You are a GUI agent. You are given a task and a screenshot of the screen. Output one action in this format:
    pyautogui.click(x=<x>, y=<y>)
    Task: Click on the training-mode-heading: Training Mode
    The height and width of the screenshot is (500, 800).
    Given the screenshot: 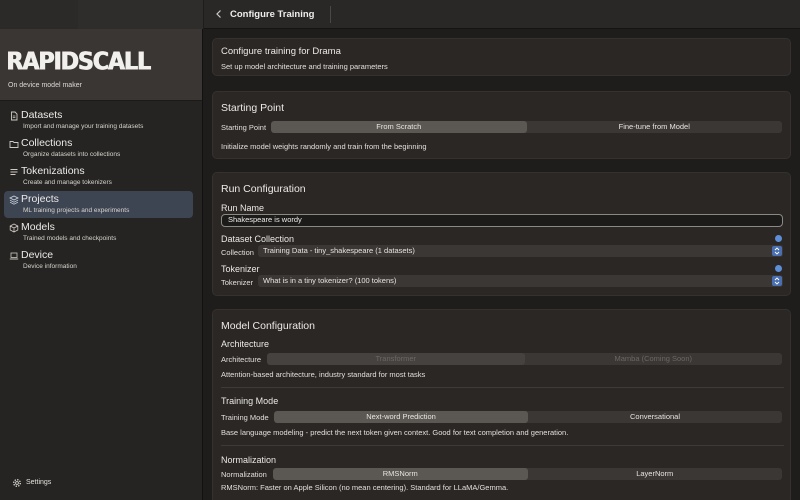 What is the action you would take?
    pyautogui.click(x=250, y=401)
    